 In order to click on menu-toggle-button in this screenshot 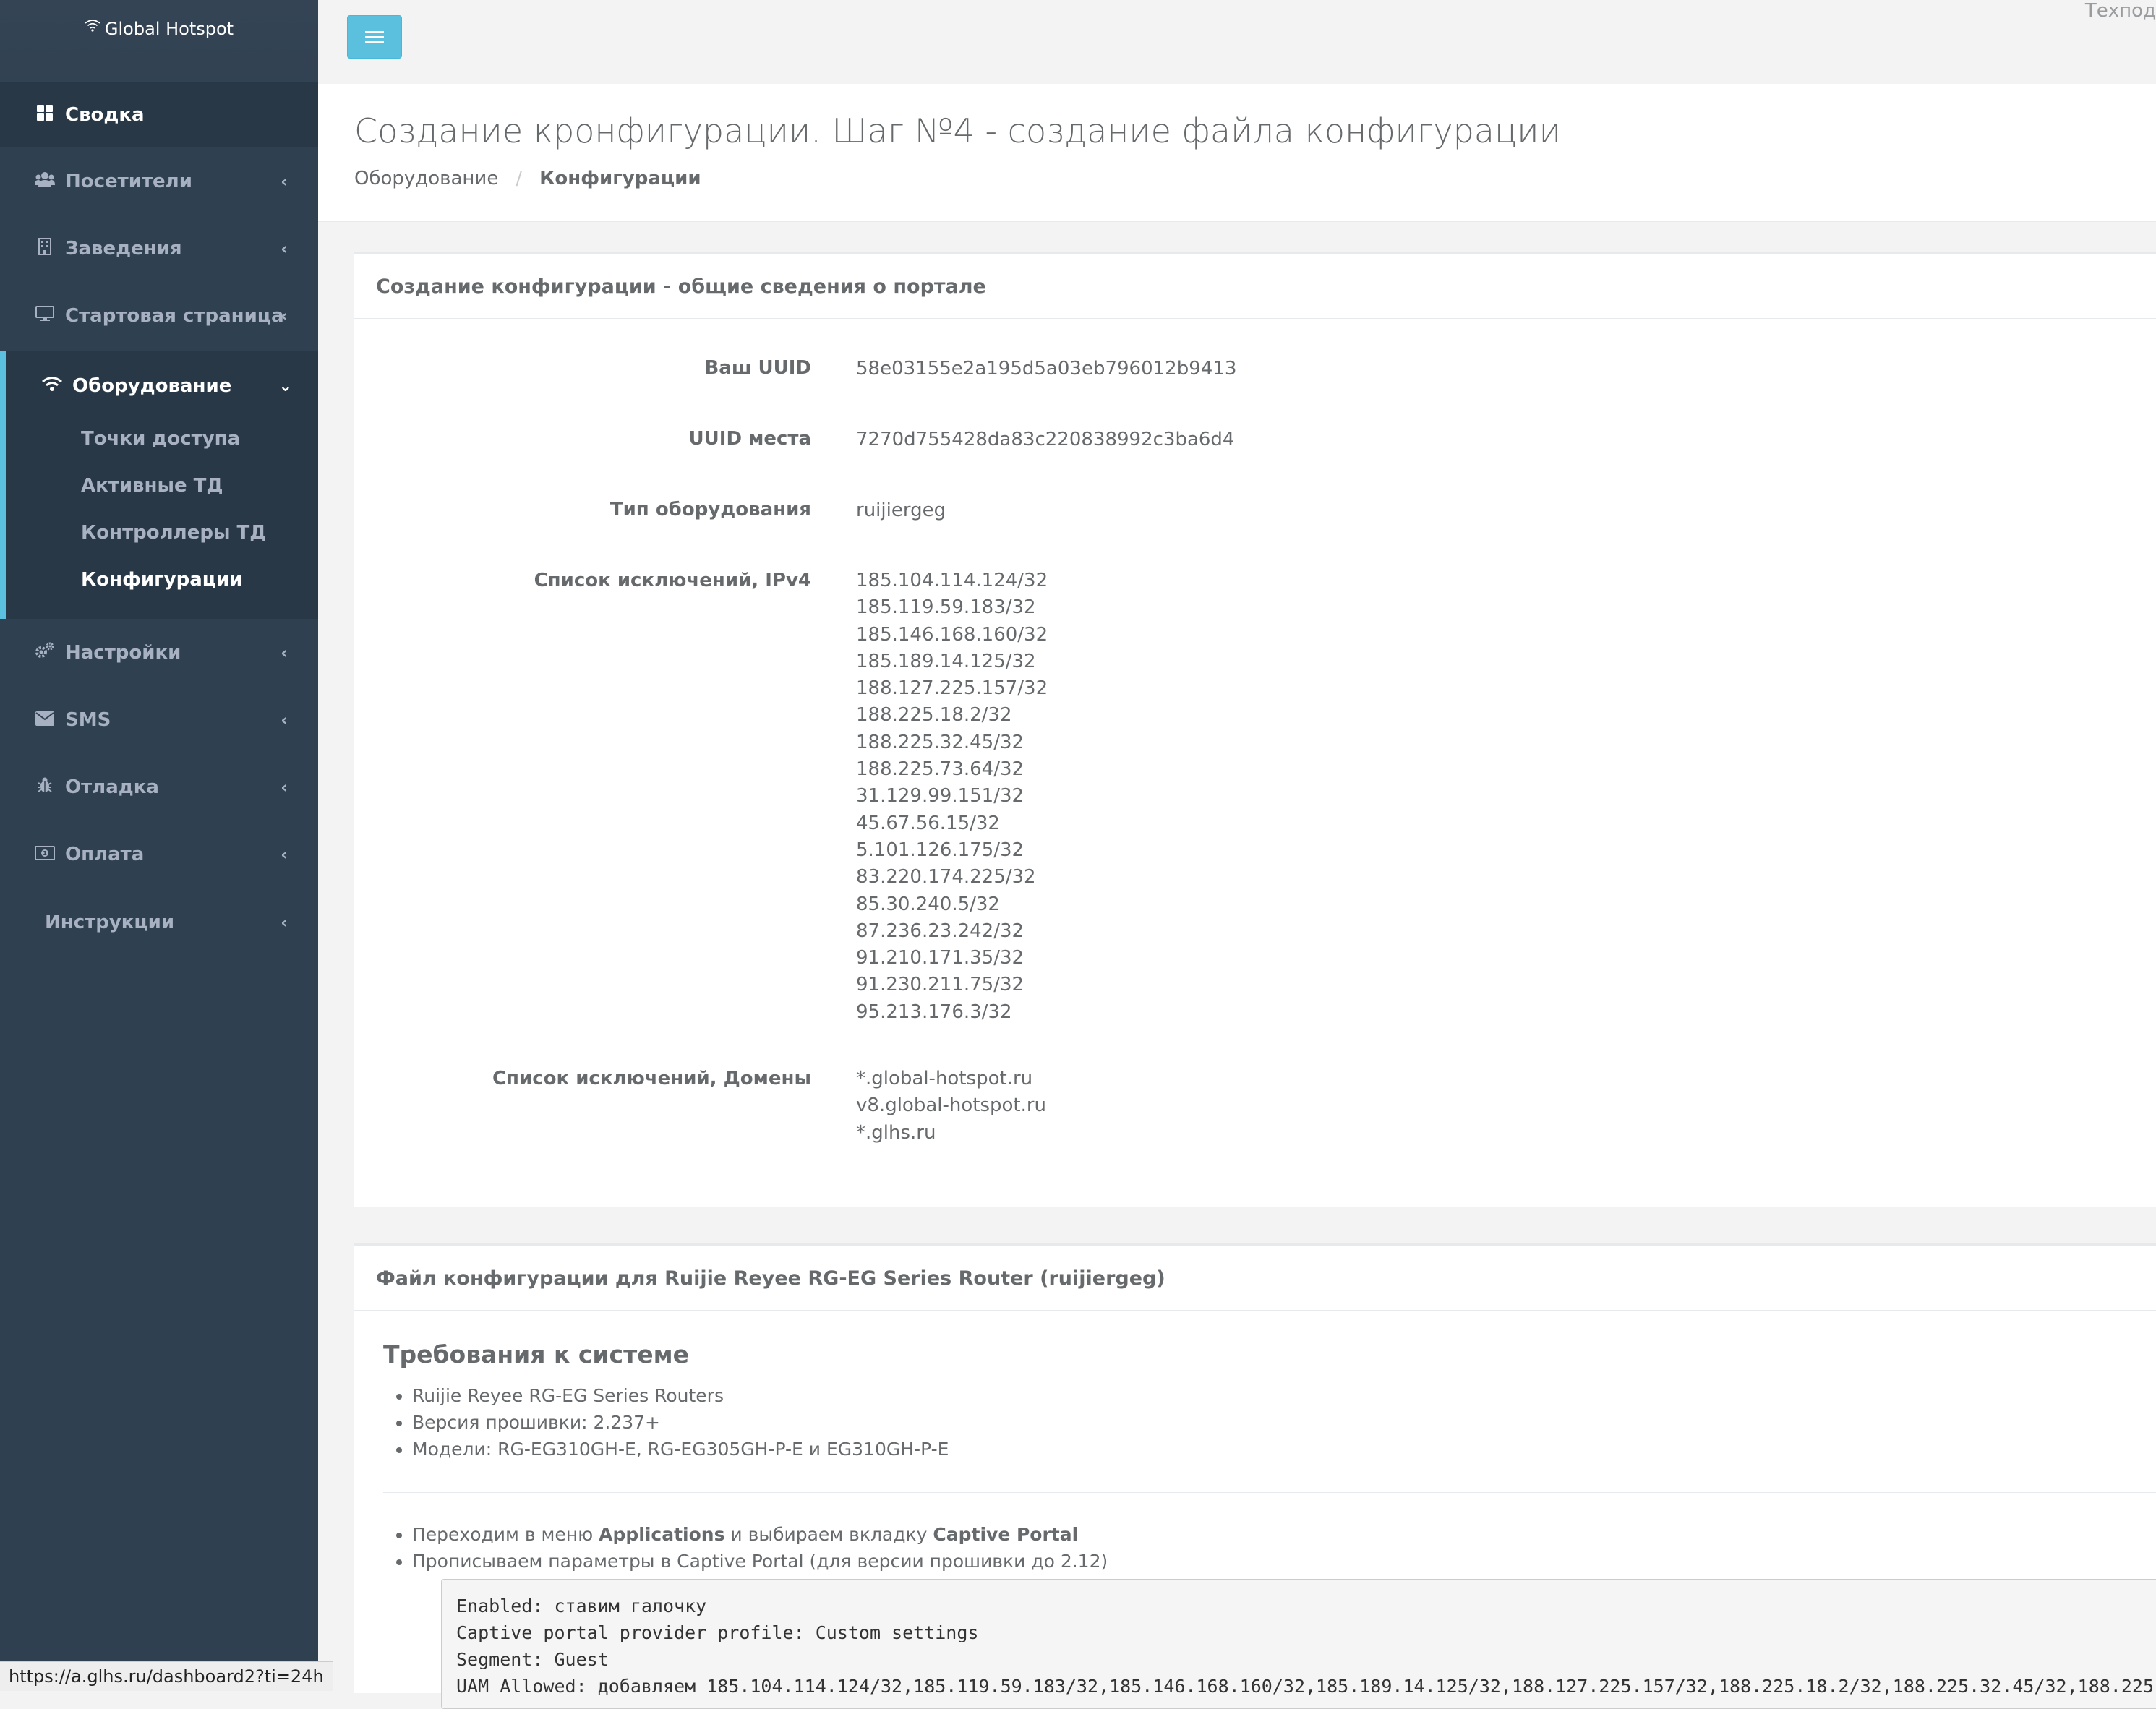, I will do `click(374, 37)`.